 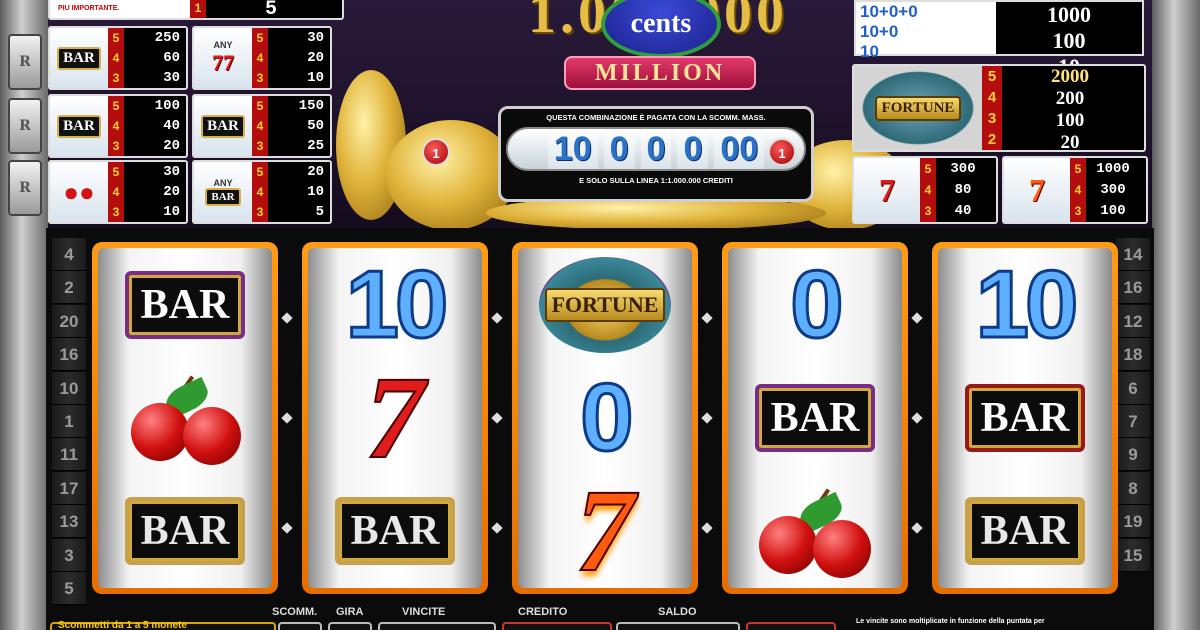 I want to click on payline-number: 18, so click(x=1133, y=355).